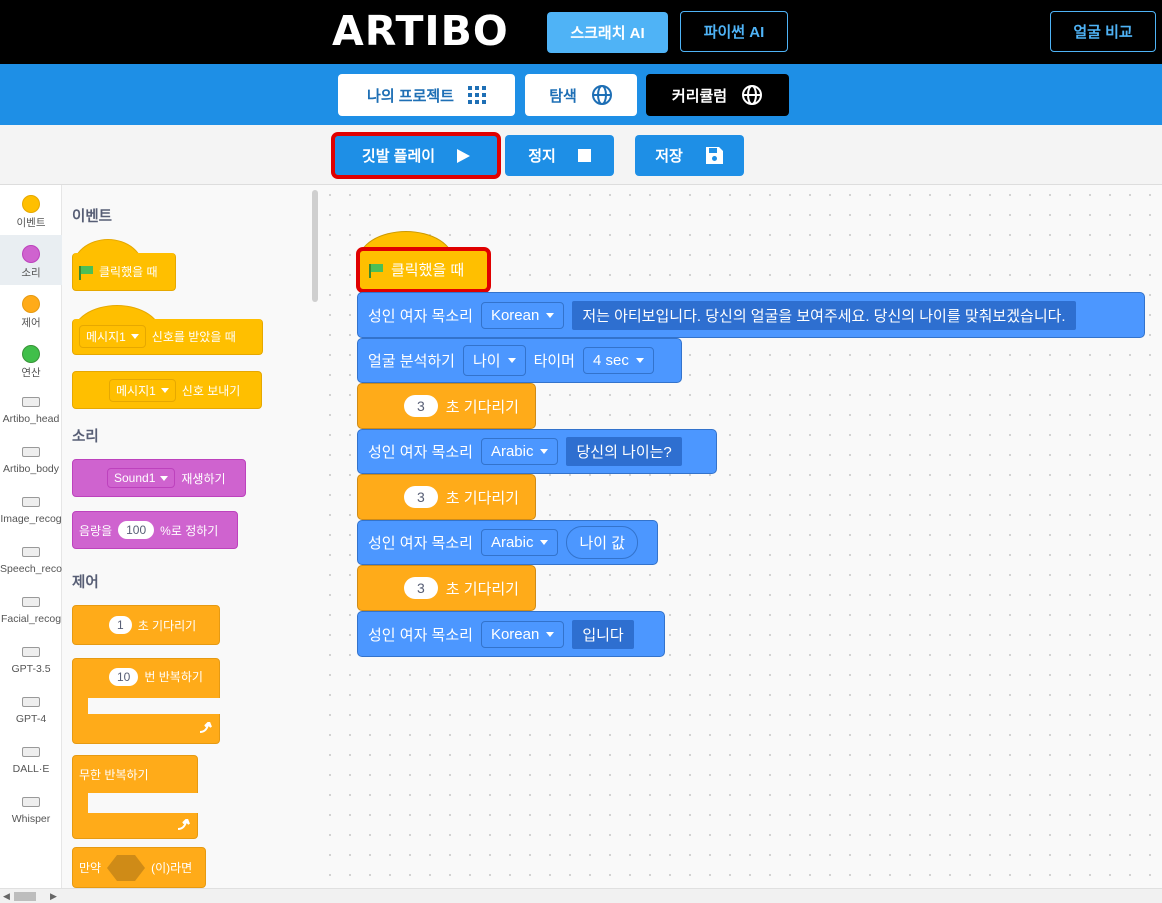 This screenshot has width=1162, height=903. What do you see at coordinates (31, 419) in the screenshot?
I see `category-label: Artibo_head` at bounding box center [31, 419].